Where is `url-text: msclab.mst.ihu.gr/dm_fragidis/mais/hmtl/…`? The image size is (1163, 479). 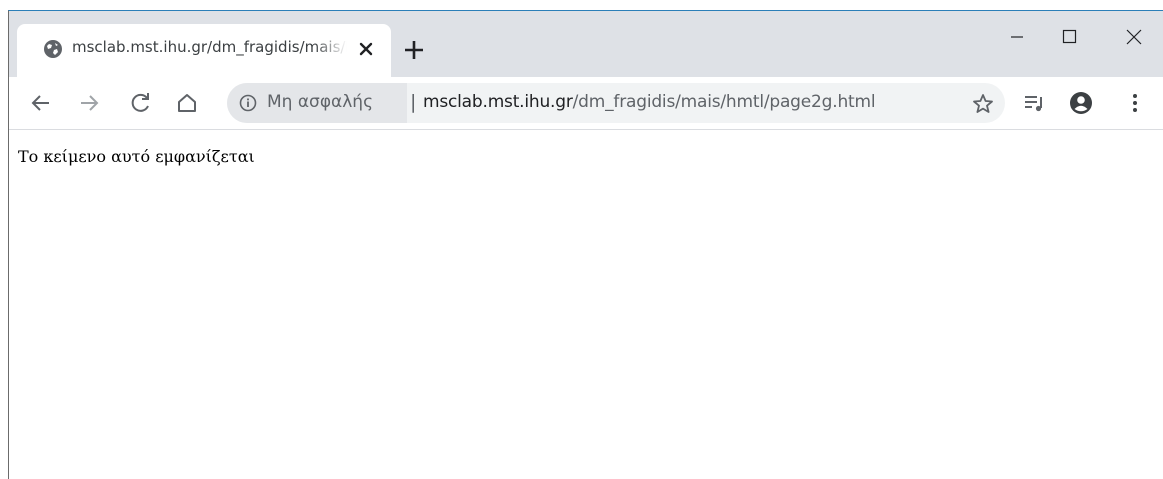
url-text: msclab.mst.ihu.gr/dm_fragidis/mais/hmtl/… is located at coordinates (649, 102).